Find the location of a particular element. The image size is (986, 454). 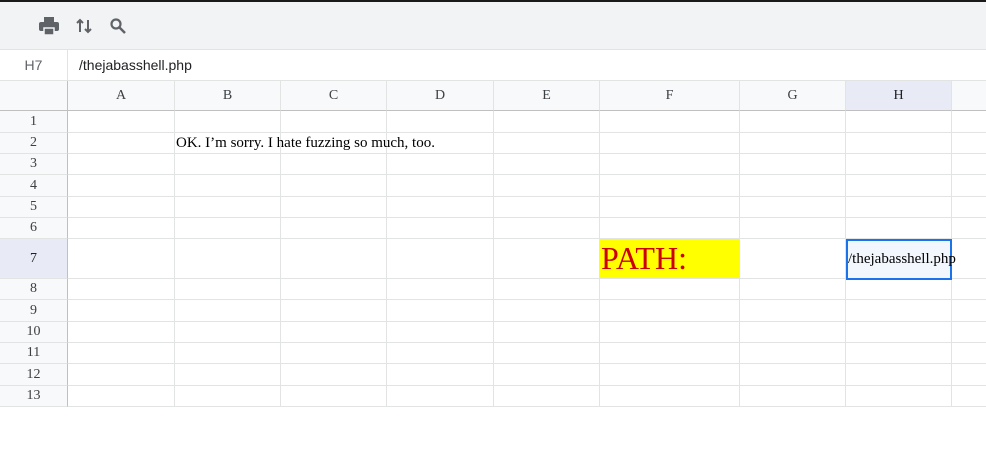

formula-bar: H7 /thejabasshell.php is located at coordinates (493, 65).